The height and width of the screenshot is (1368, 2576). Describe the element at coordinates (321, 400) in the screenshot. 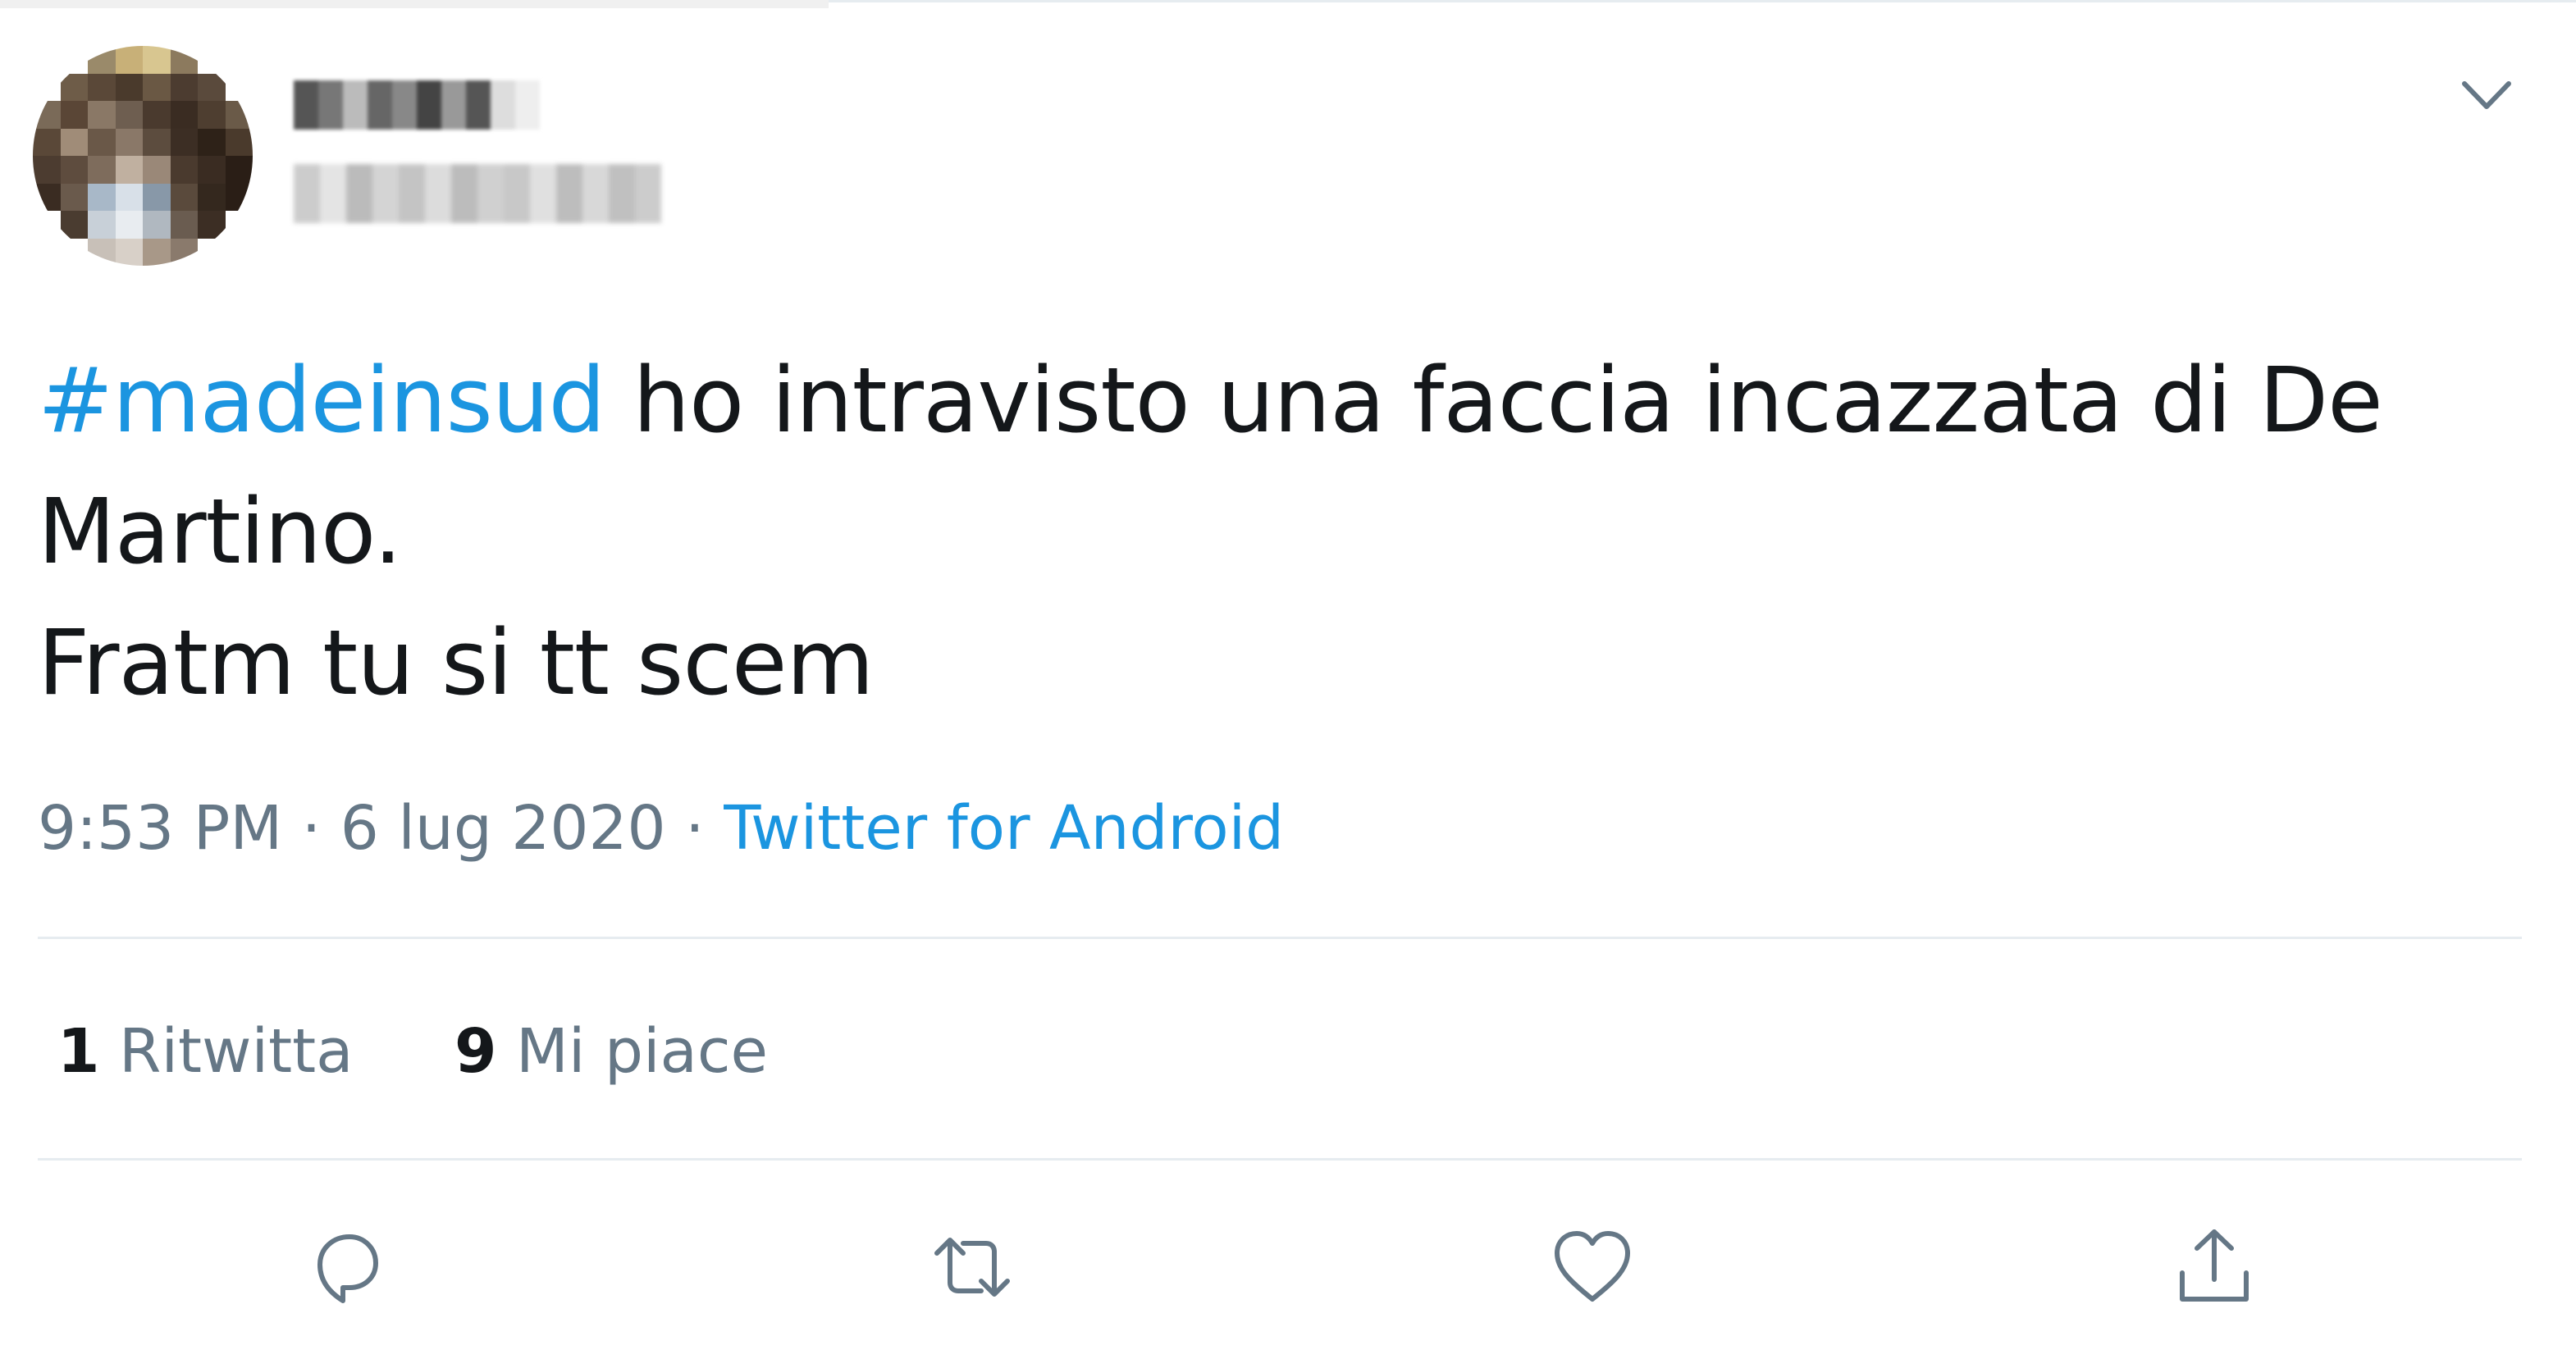

I see `hashtag-link: #madeinsud` at that location.